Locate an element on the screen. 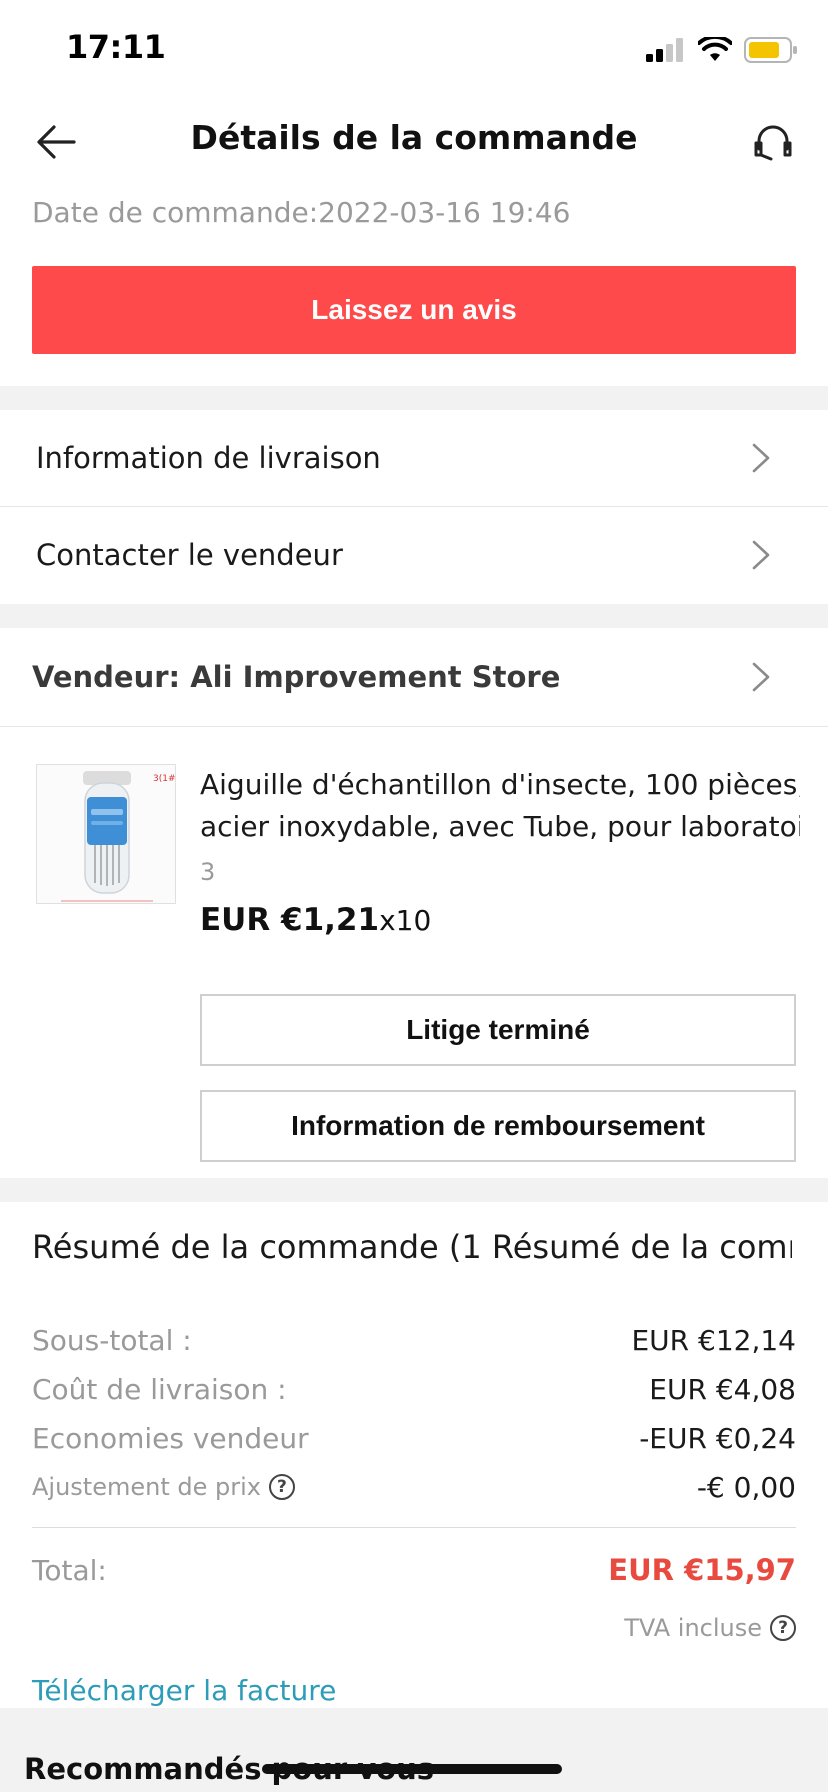 The width and height of the screenshot is (828, 1792). status-icons is located at coordinates (722, 50).